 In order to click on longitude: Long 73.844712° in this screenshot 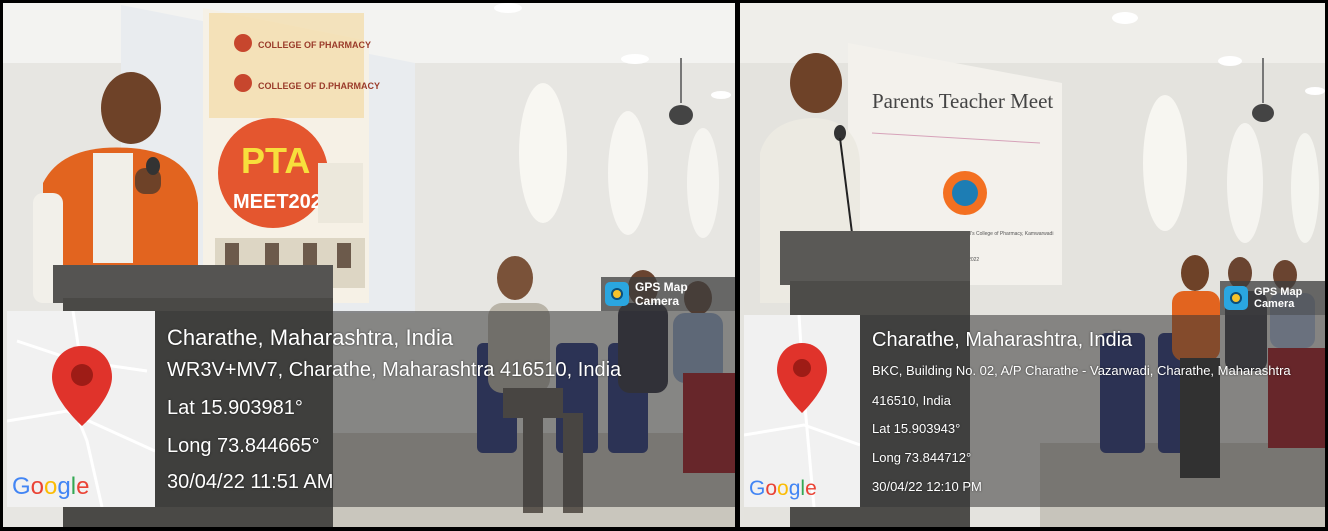, I will do `click(922, 457)`.